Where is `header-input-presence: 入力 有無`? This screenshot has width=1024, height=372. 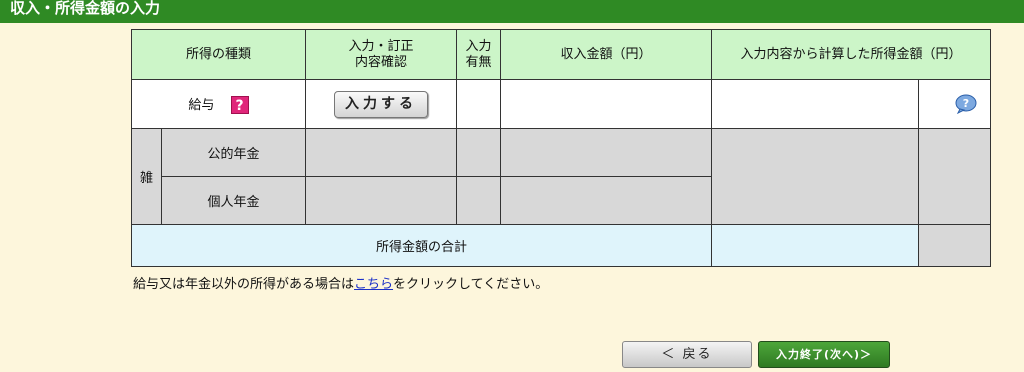
header-input-presence: 入力 有無 is located at coordinates (479, 54).